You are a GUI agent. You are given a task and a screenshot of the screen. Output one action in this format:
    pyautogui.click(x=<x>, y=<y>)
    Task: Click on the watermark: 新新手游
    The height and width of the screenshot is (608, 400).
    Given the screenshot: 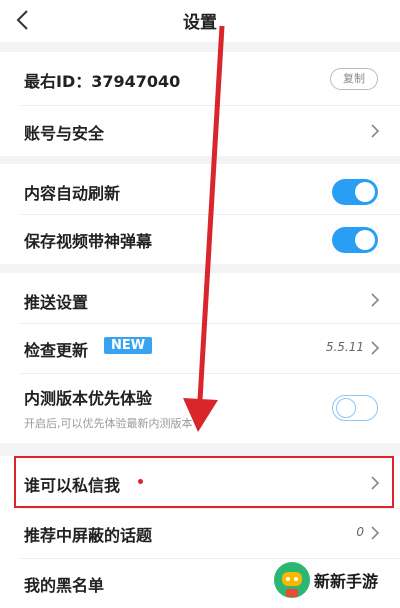 What is the action you would take?
    pyautogui.click(x=334, y=580)
    